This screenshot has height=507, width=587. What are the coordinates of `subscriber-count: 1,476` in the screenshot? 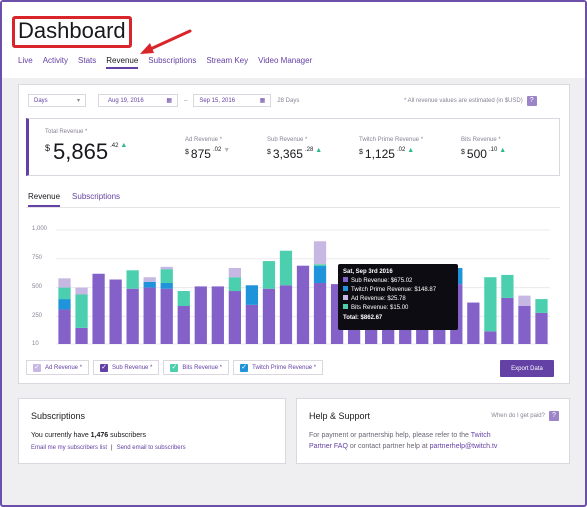 It's located at (99, 435).